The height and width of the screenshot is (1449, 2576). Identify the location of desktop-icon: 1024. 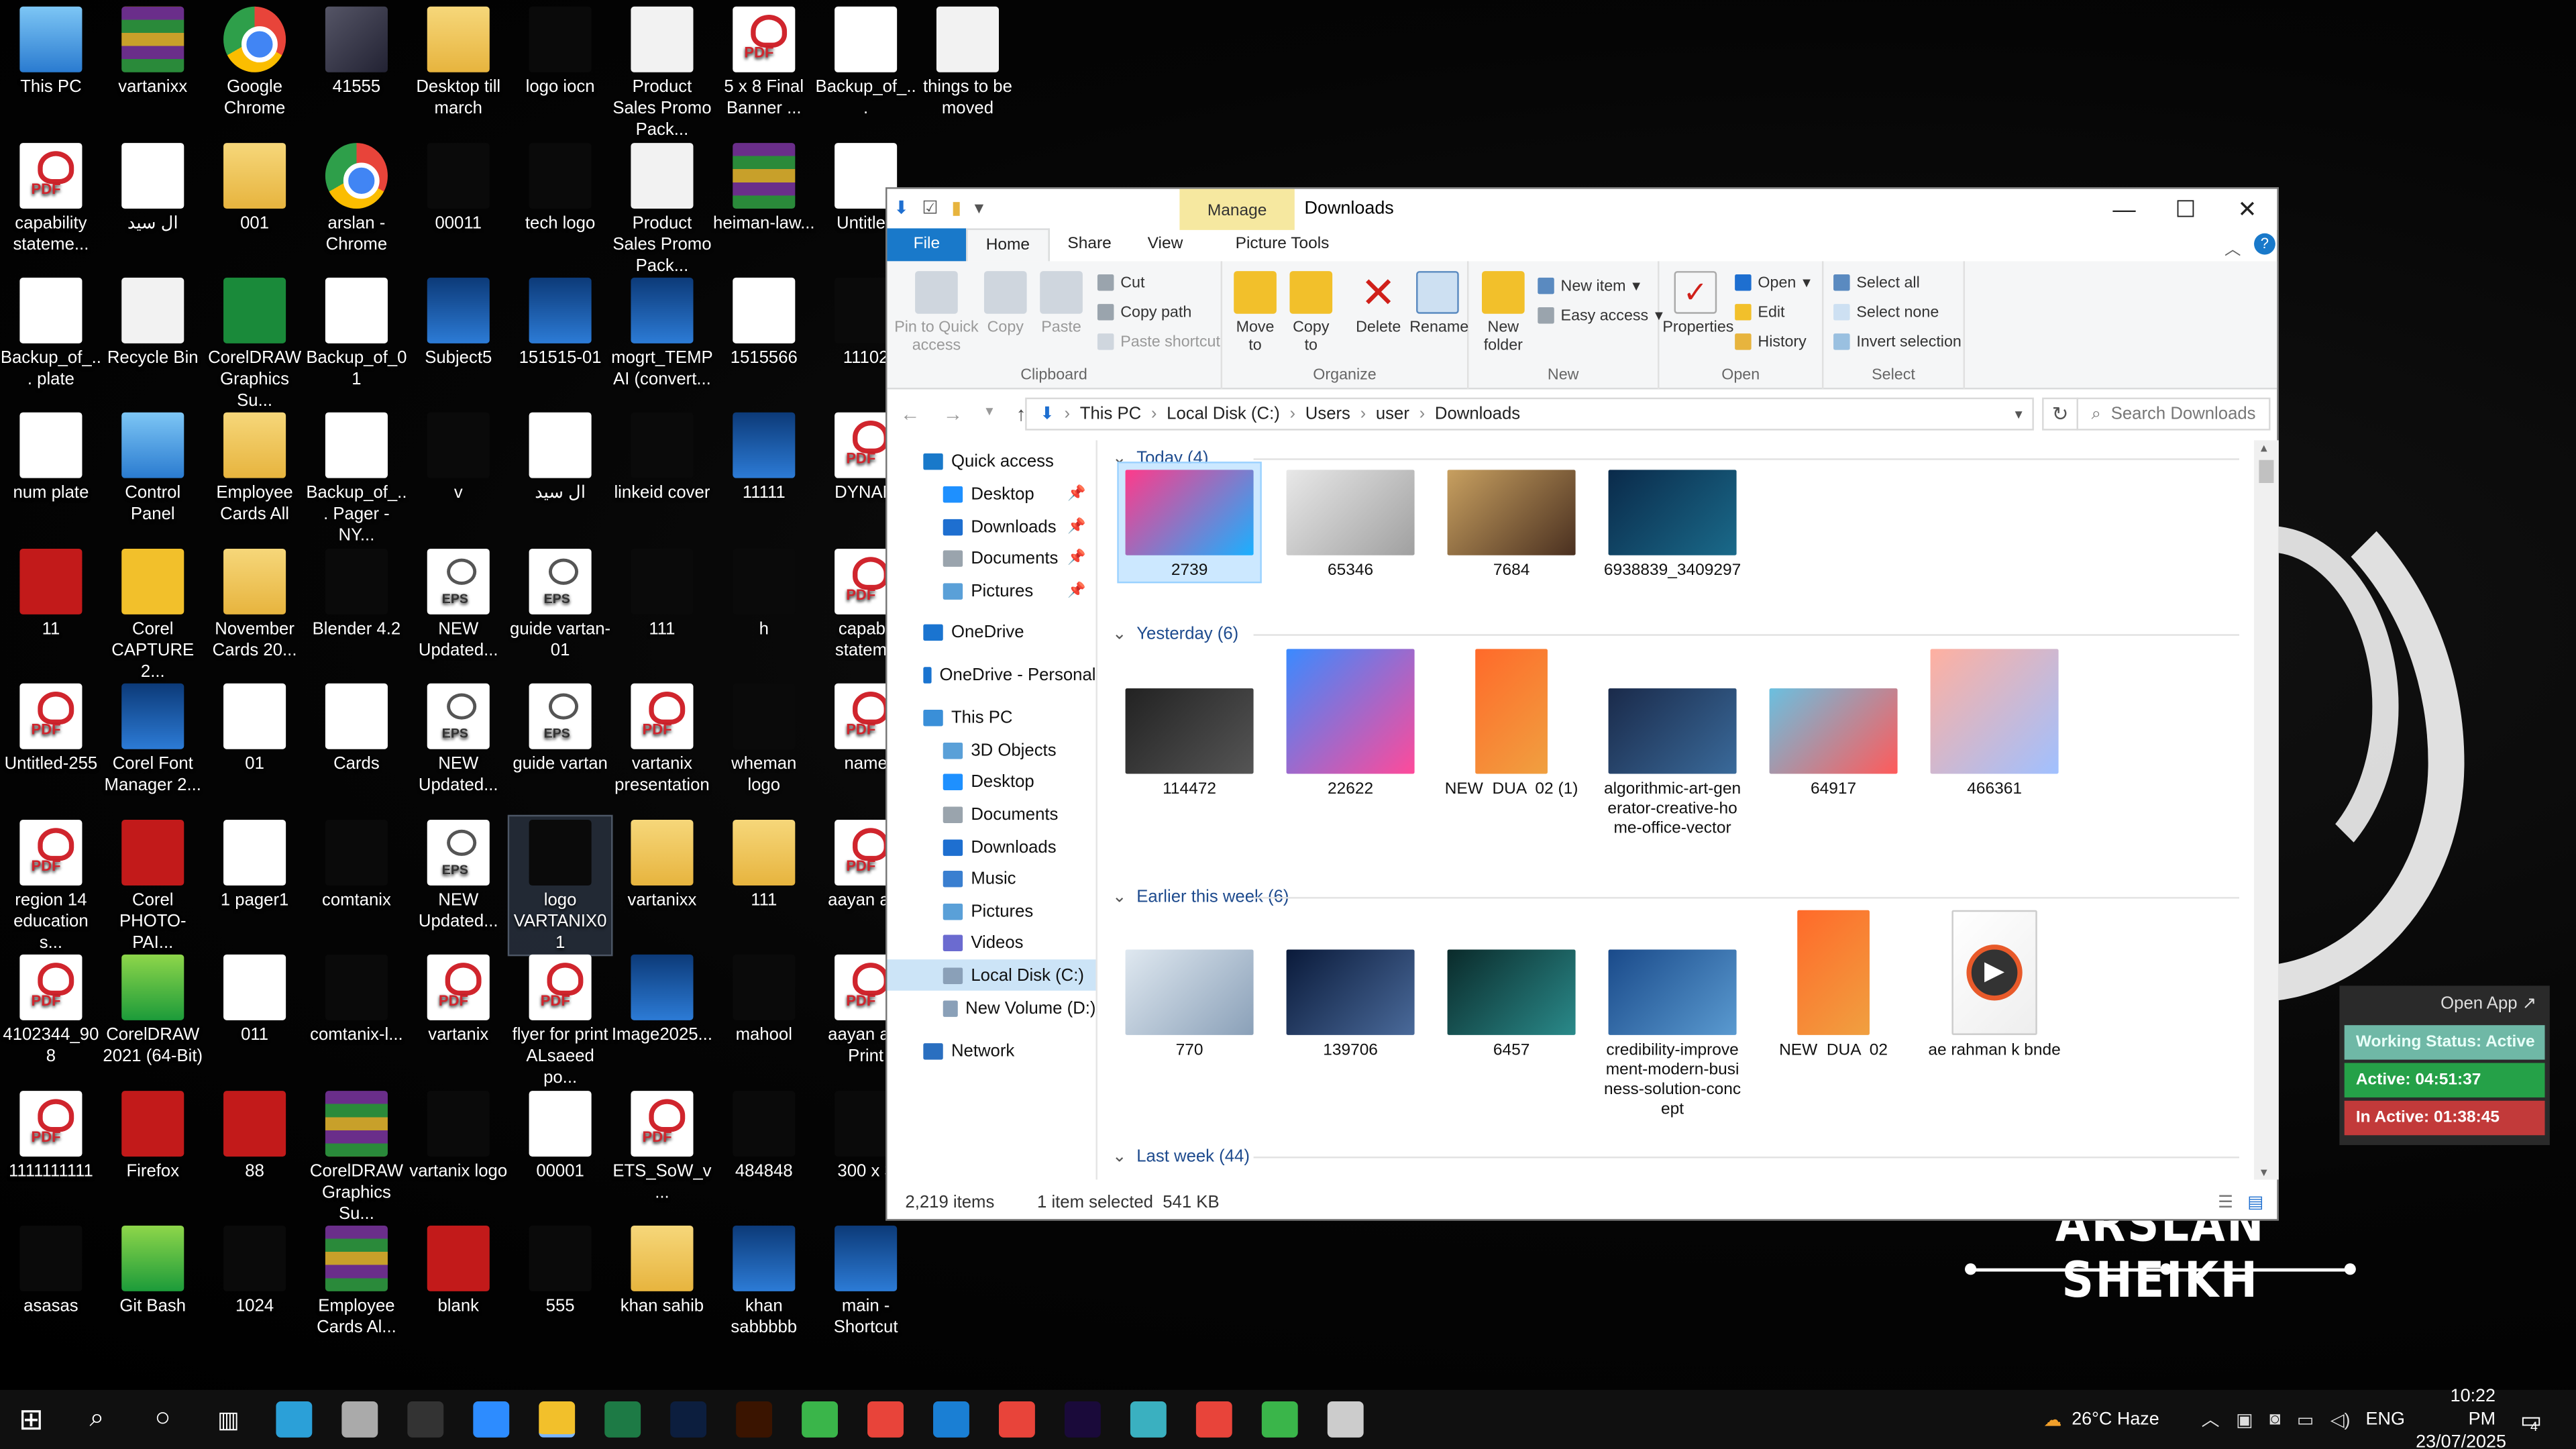
(255, 1270).